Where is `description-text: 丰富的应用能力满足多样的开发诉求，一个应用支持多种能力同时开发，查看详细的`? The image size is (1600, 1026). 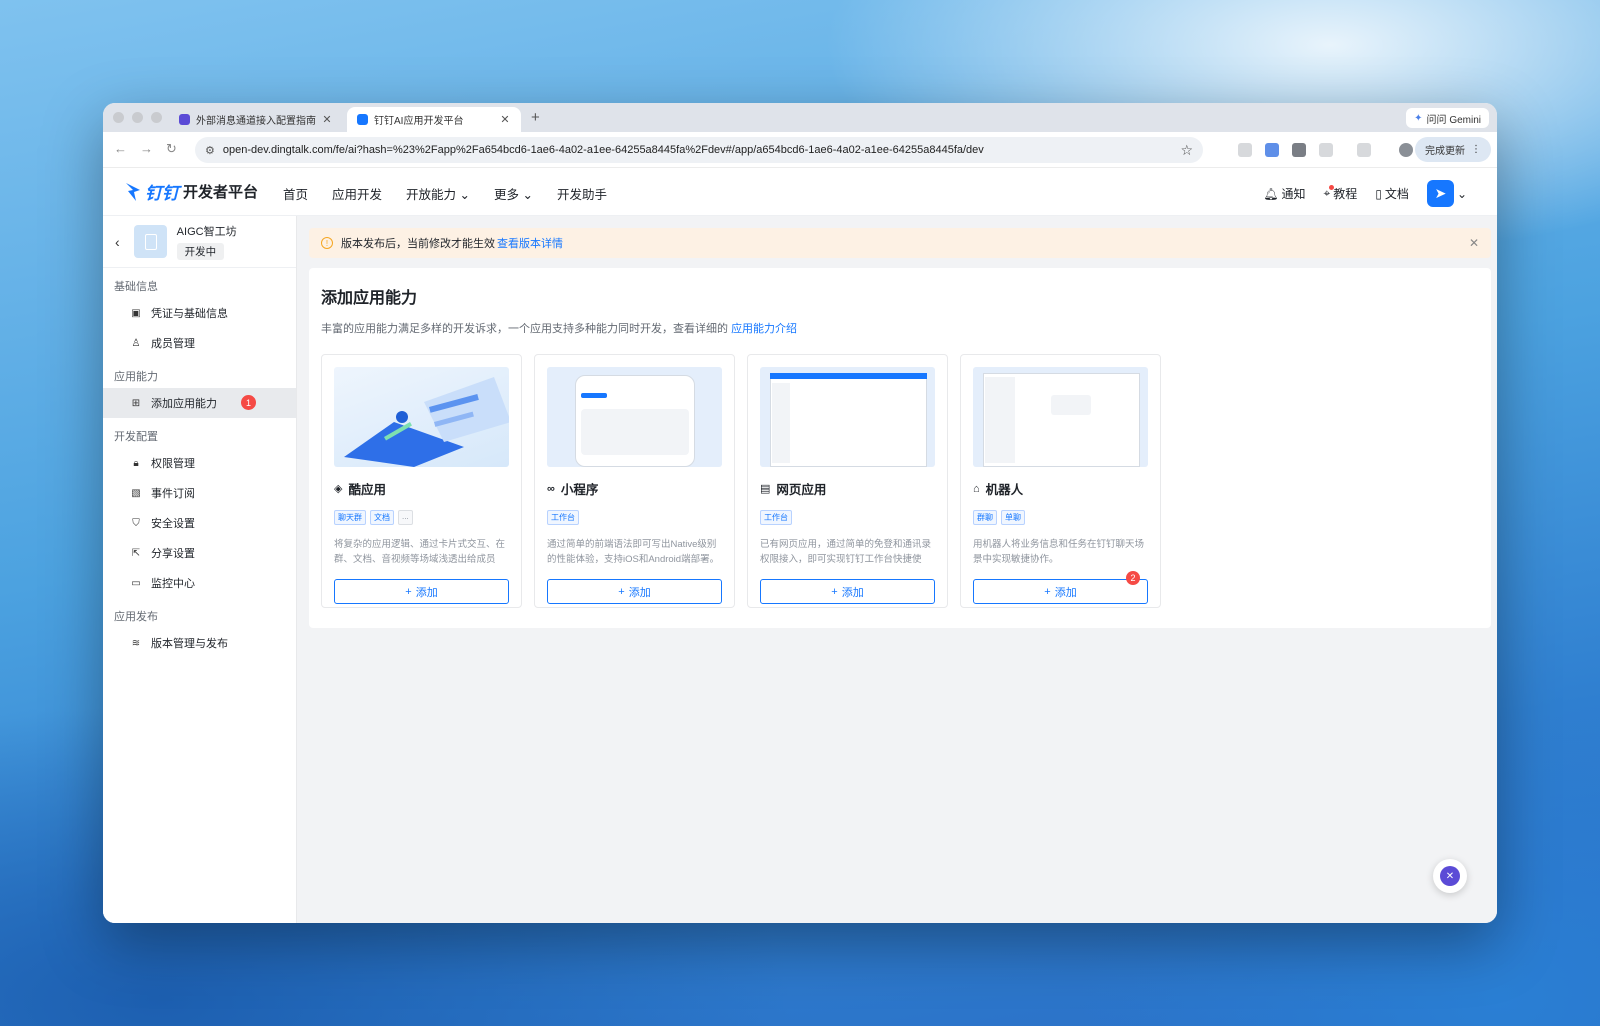
description-text: 丰富的应用能力满足多样的开发诉求，一个应用支持多种能力同时开发，查看详细的 is located at coordinates (524, 329).